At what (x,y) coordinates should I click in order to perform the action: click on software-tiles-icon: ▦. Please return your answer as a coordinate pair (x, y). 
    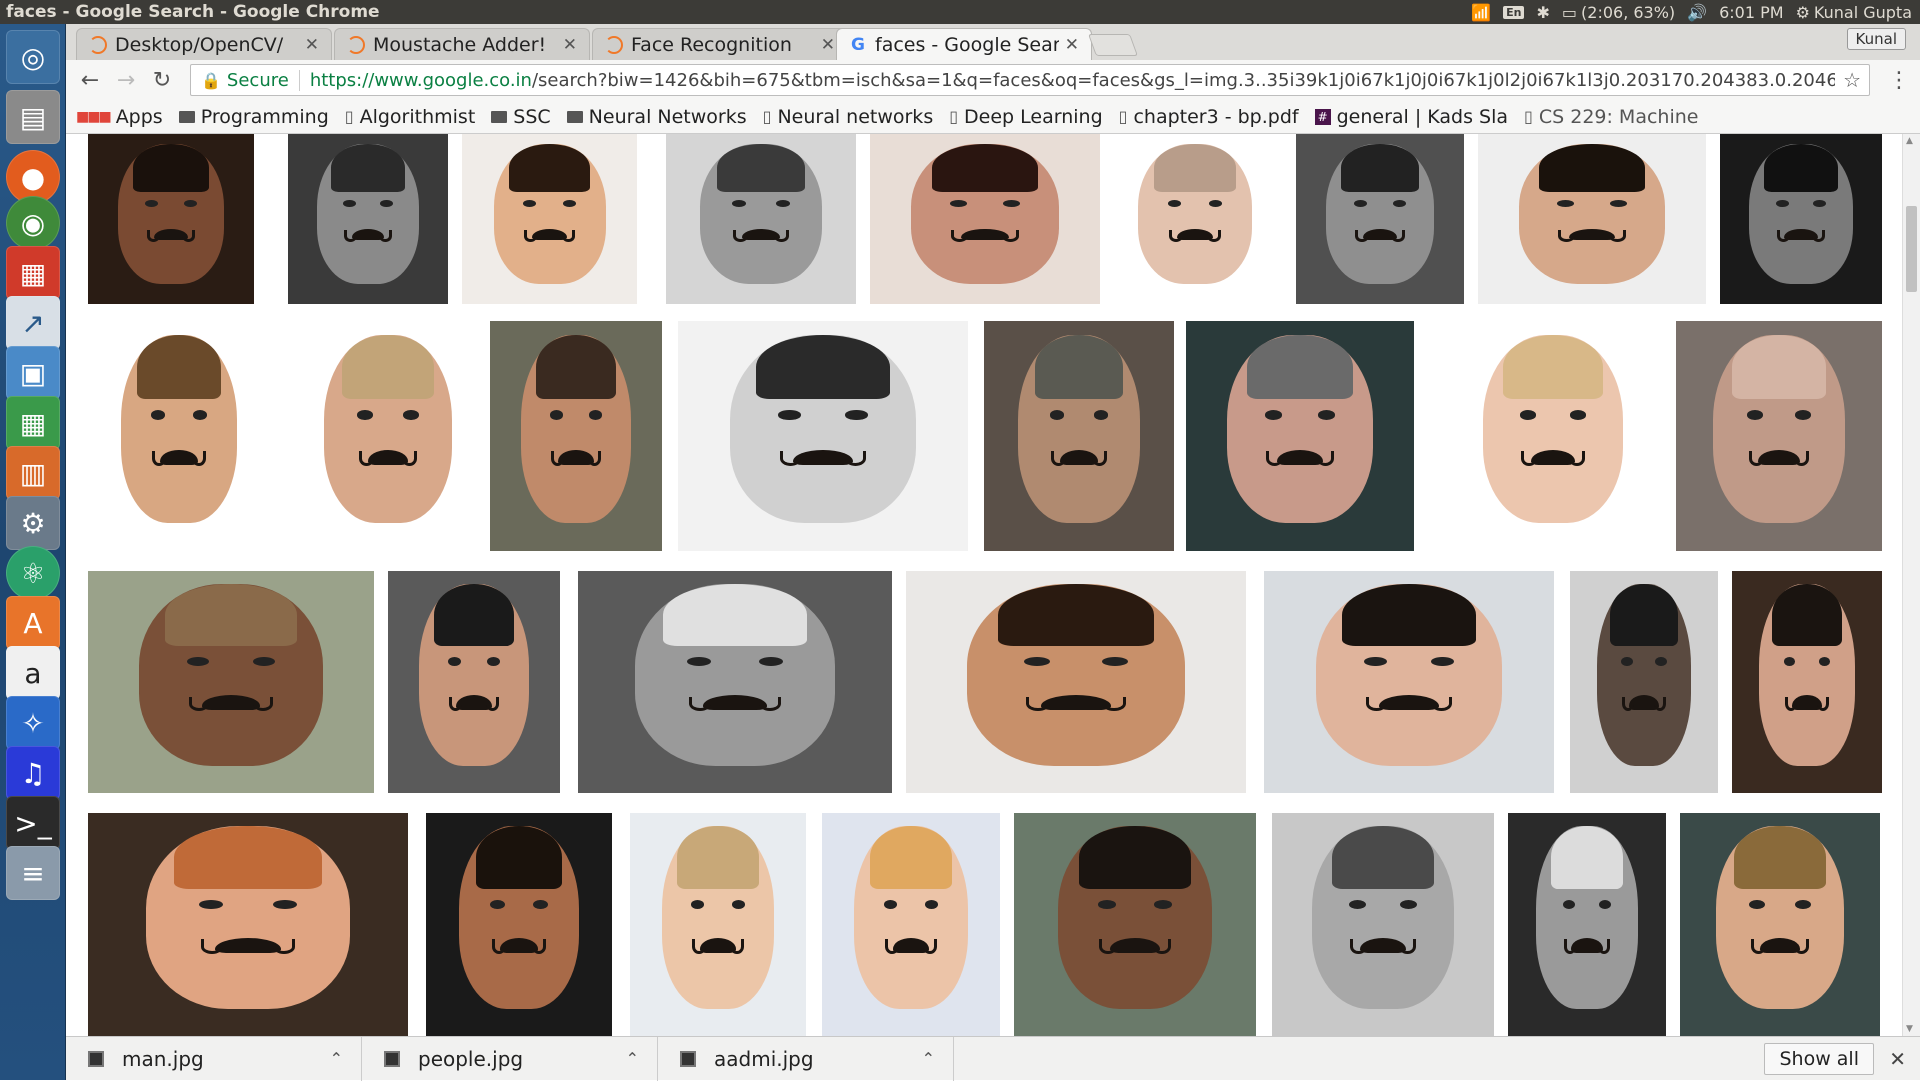
    Looking at the image, I should click on (33, 273).